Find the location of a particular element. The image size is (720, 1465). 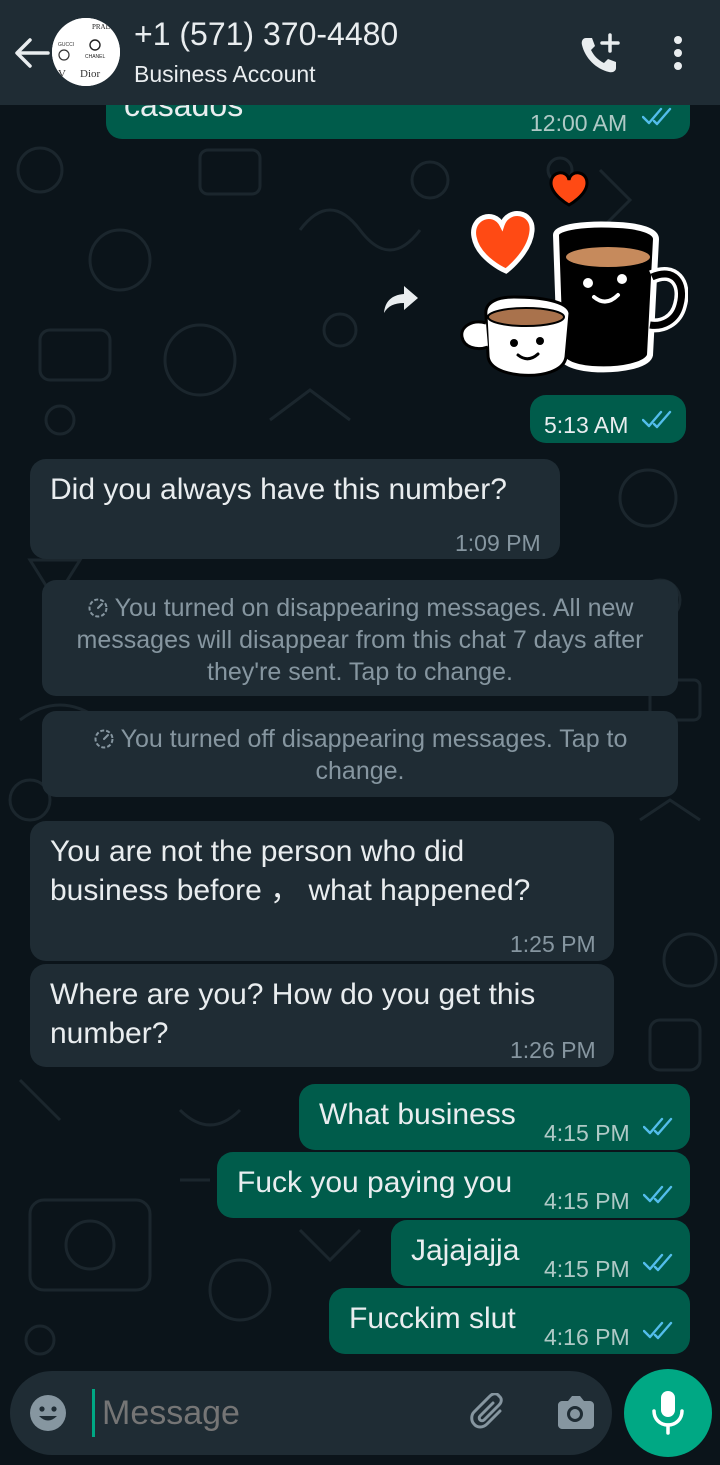

outgoing-message: Fucckim slut 4:16 PM is located at coordinates (509, 1321).